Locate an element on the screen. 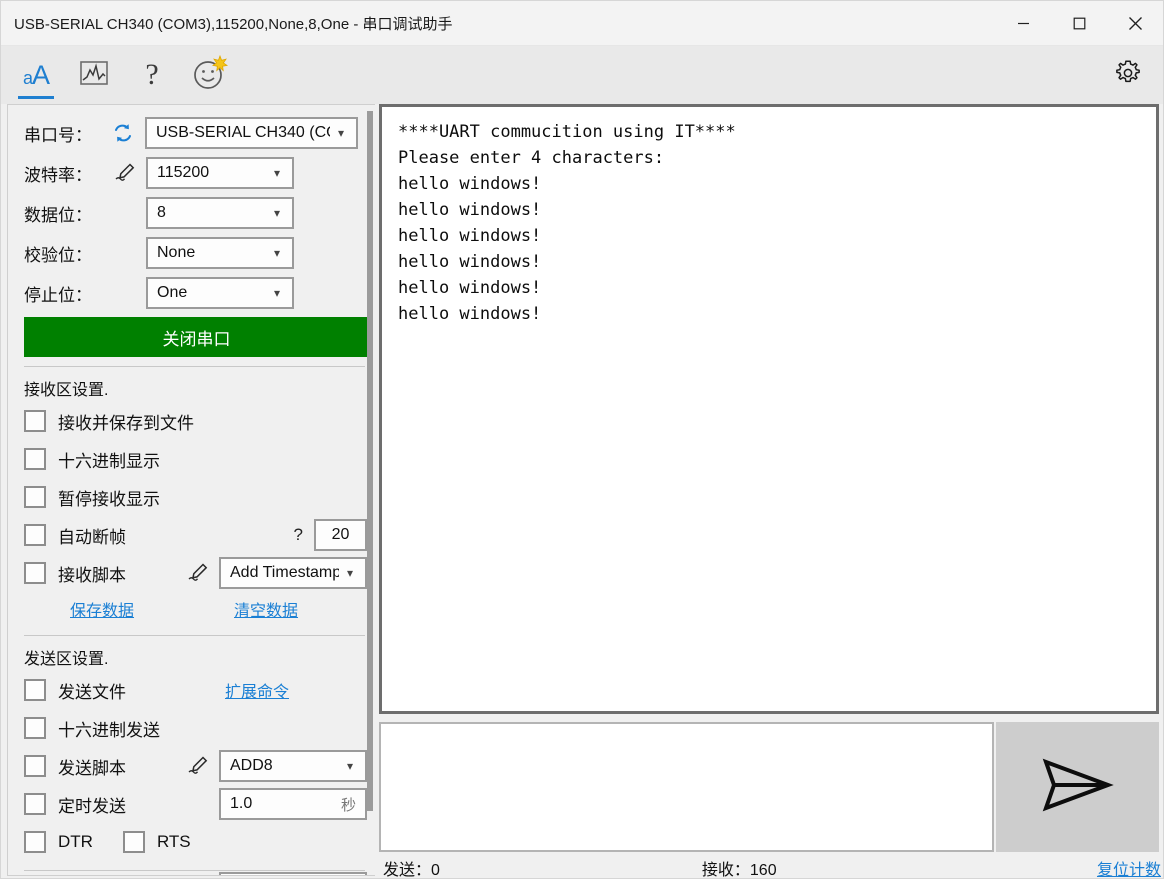 This screenshot has height=879, width=1164. stopbits-value: One is located at coordinates (172, 292).